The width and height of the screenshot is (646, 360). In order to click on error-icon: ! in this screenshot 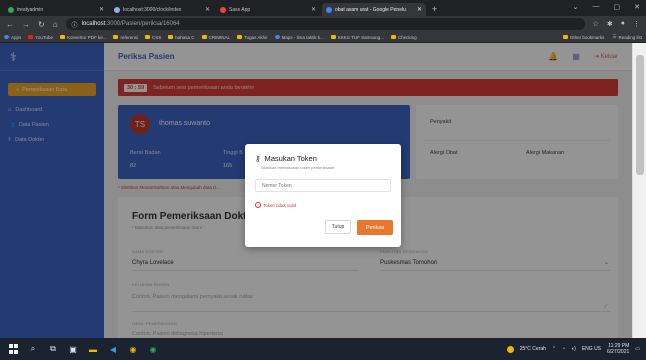, I will do `click(258, 205)`.